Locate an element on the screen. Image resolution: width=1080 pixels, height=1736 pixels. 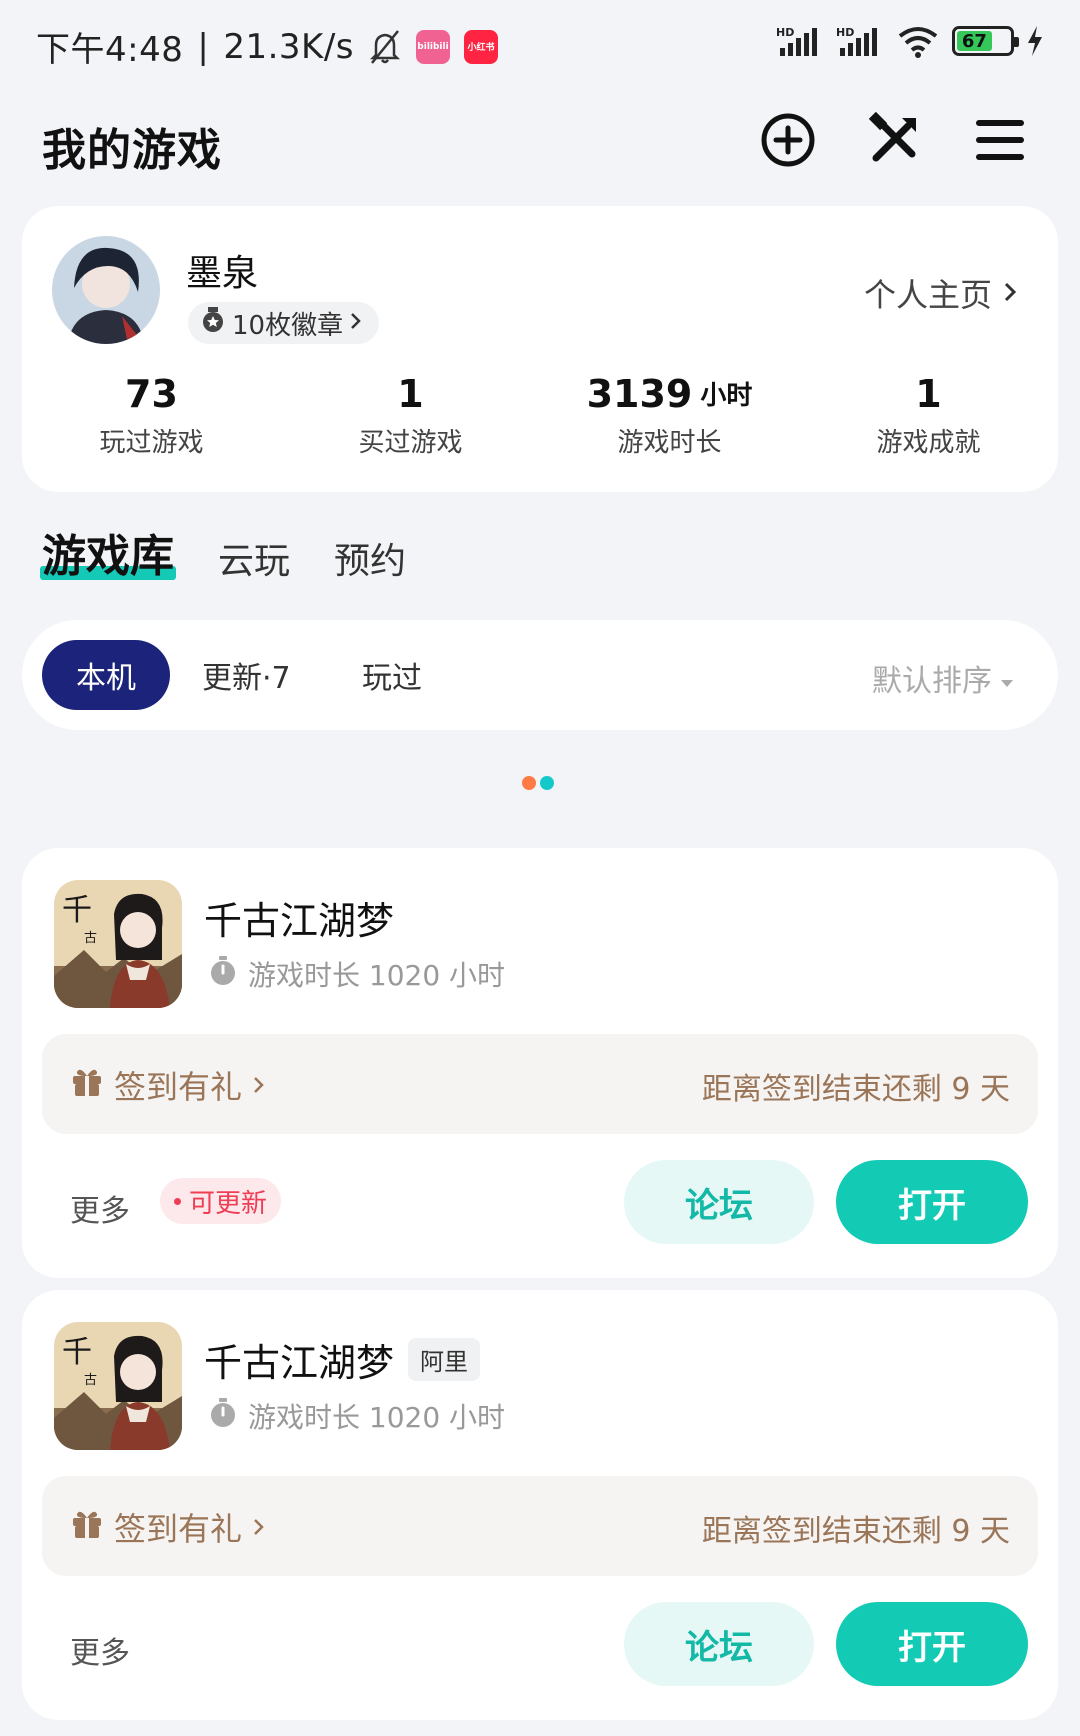
stat-label: 玩过游戏 is located at coordinates (151, 443).